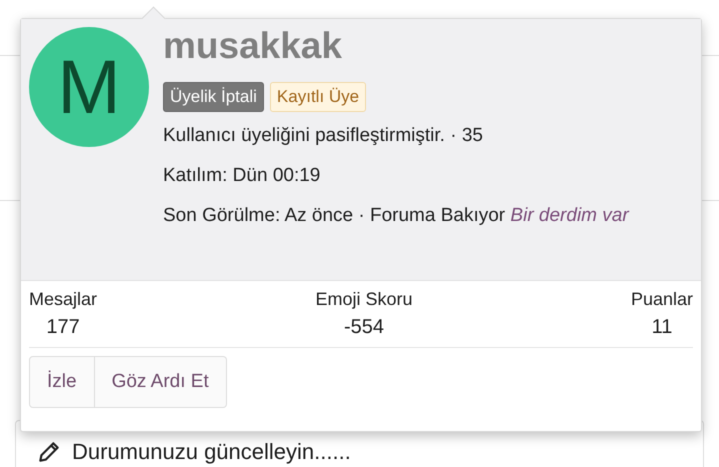 This screenshot has width=719, height=467. I want to click on stat-value: 177, so click(63, 327).